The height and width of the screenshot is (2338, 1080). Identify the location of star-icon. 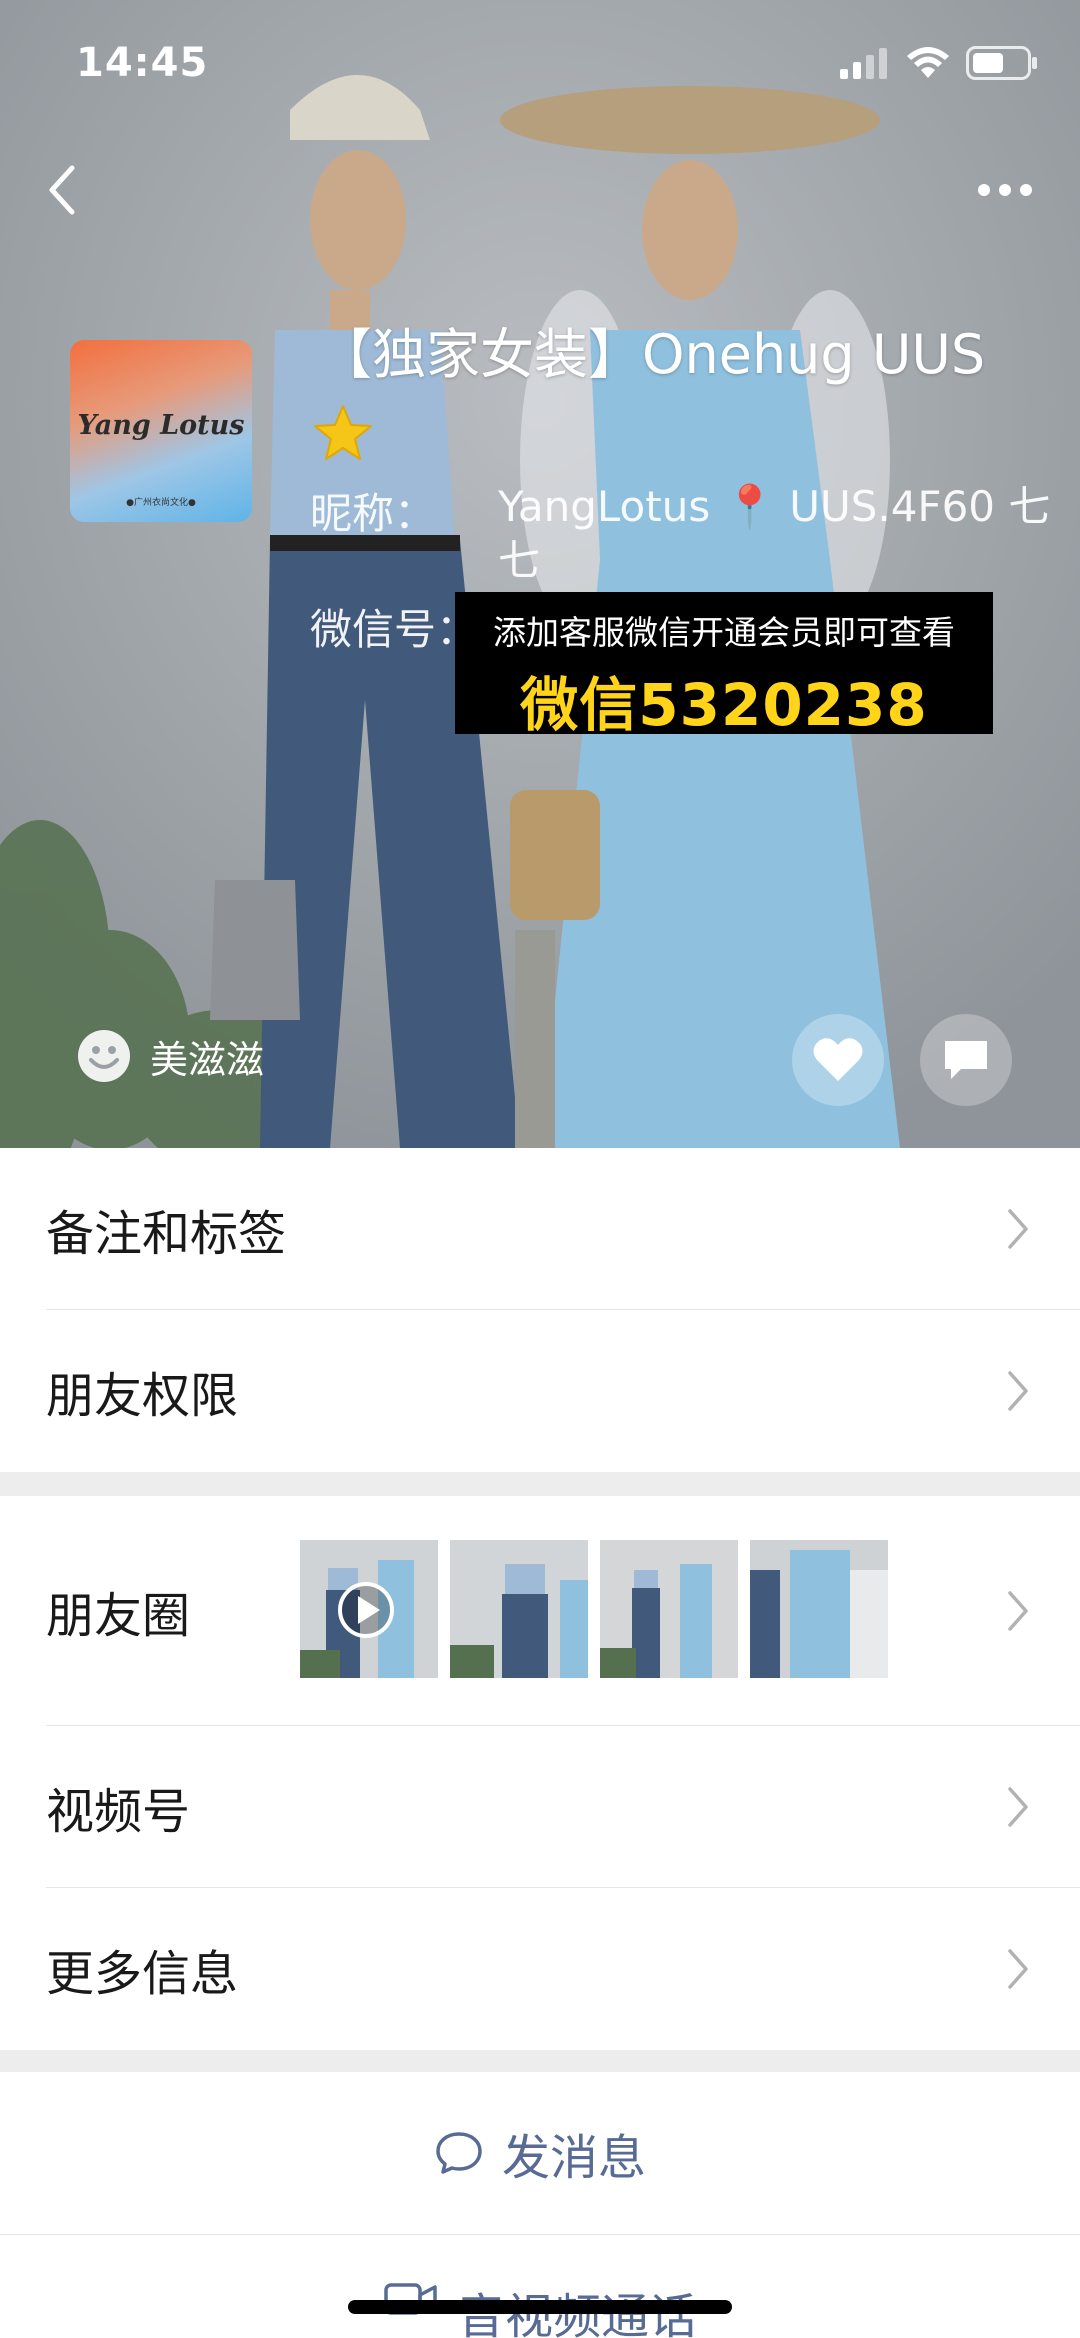
(343, 432).